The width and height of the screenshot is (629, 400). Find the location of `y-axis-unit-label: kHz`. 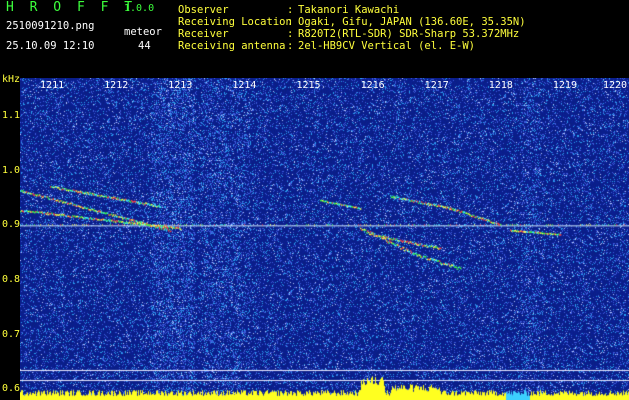

y-axis-unit-label: kHz is located at coordinates (11, 79).